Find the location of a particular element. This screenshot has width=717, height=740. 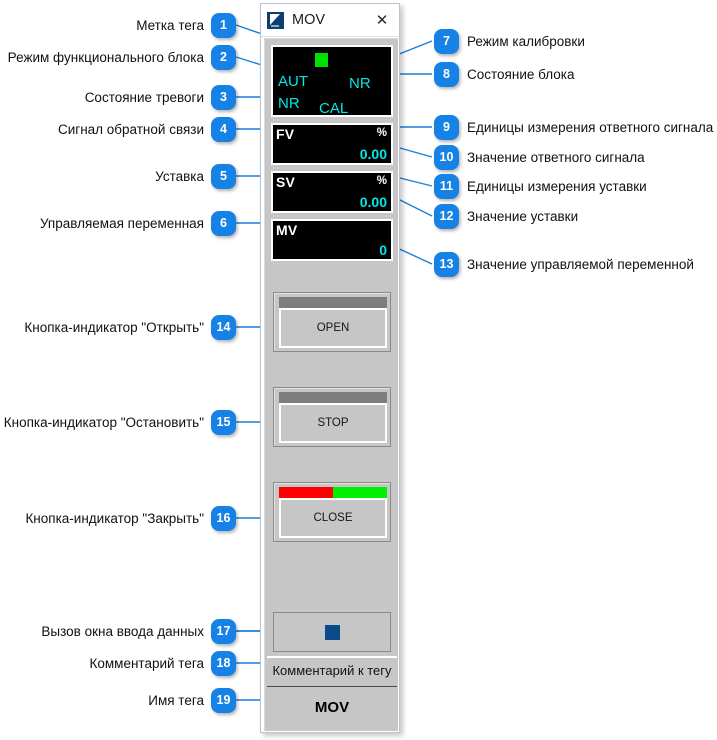

callout-16-badge: 16 is located at coordinates (223, 518).